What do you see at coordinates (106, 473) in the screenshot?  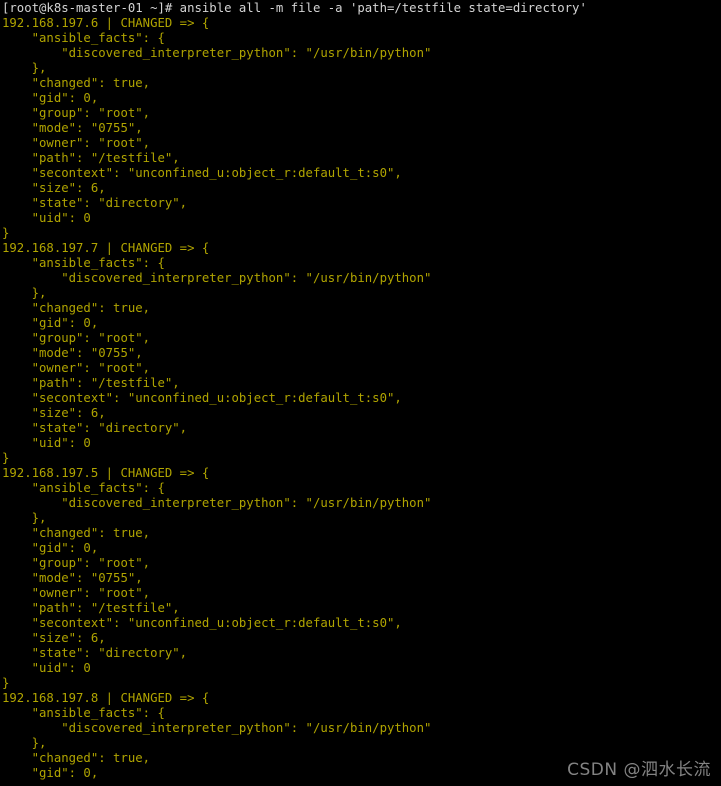 I see `terminal-output-line: 192.168.197.5 | CHANGED => {` at bounding box center [106, 473].